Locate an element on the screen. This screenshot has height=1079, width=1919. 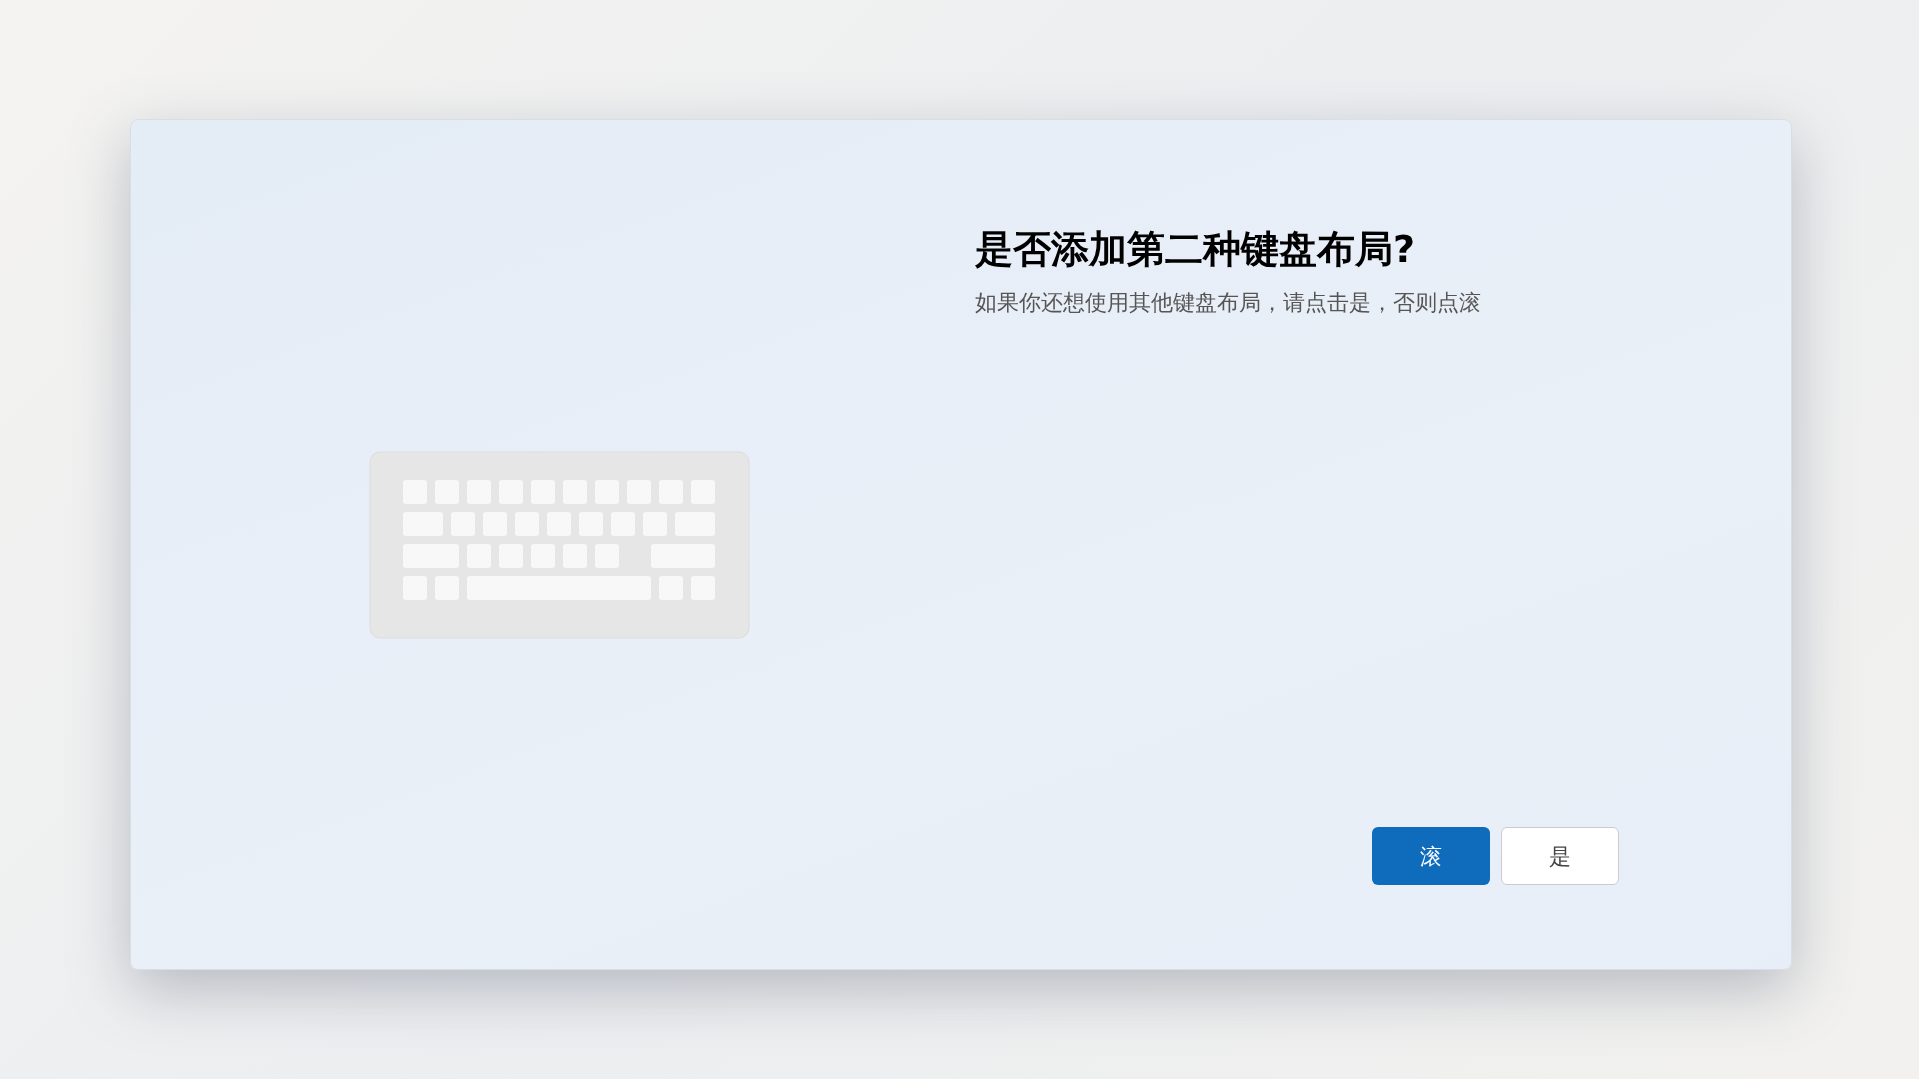
secondary-button: 是 is located at coordinates (1560, 856).